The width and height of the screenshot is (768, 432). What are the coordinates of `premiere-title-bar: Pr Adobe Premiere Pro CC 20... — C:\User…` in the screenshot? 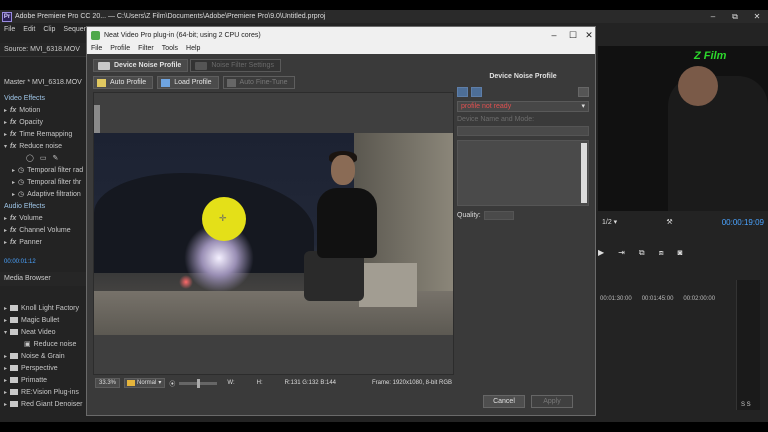 It's located at (384, 16).